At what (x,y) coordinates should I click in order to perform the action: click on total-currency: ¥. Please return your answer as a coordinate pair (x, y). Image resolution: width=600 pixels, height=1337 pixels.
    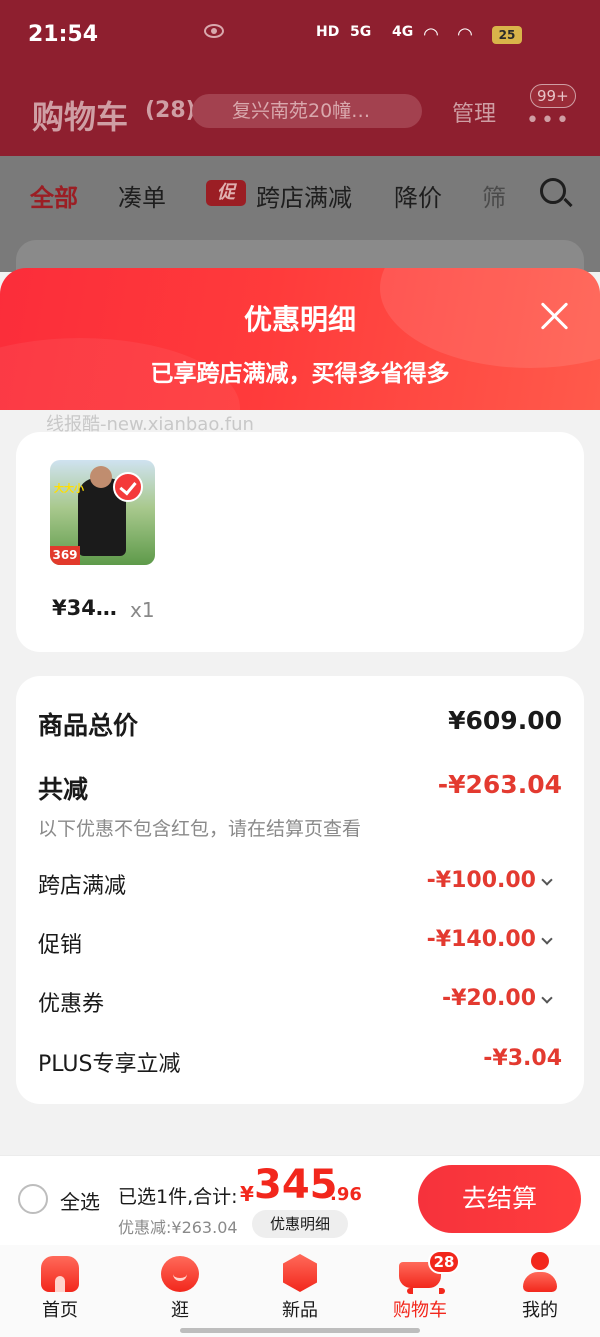
    Looking at the image, I should click on (247, 1194).